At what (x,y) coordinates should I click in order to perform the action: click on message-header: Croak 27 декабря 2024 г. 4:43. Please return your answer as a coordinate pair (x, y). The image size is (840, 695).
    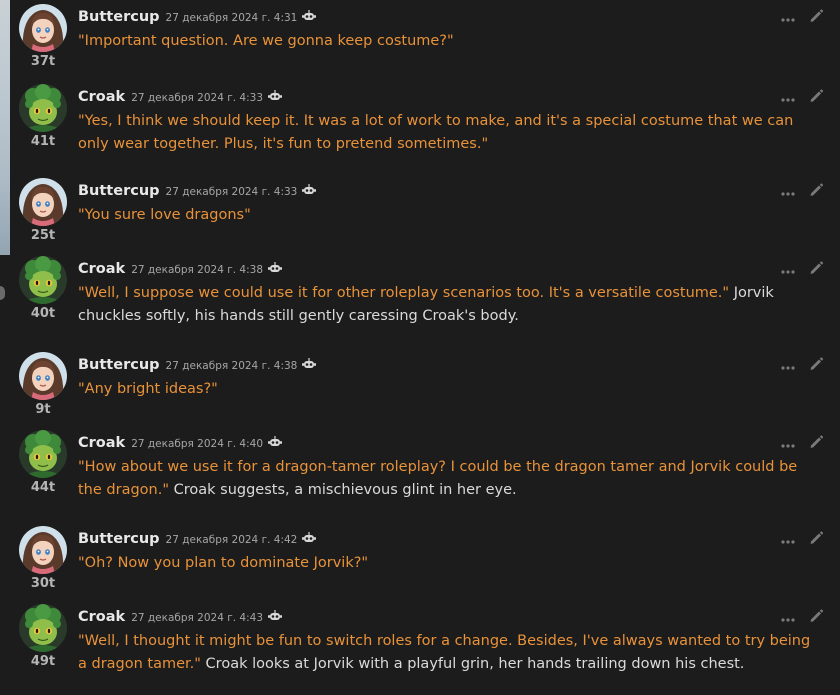
    Looking at the image, I should click on (180, 616).